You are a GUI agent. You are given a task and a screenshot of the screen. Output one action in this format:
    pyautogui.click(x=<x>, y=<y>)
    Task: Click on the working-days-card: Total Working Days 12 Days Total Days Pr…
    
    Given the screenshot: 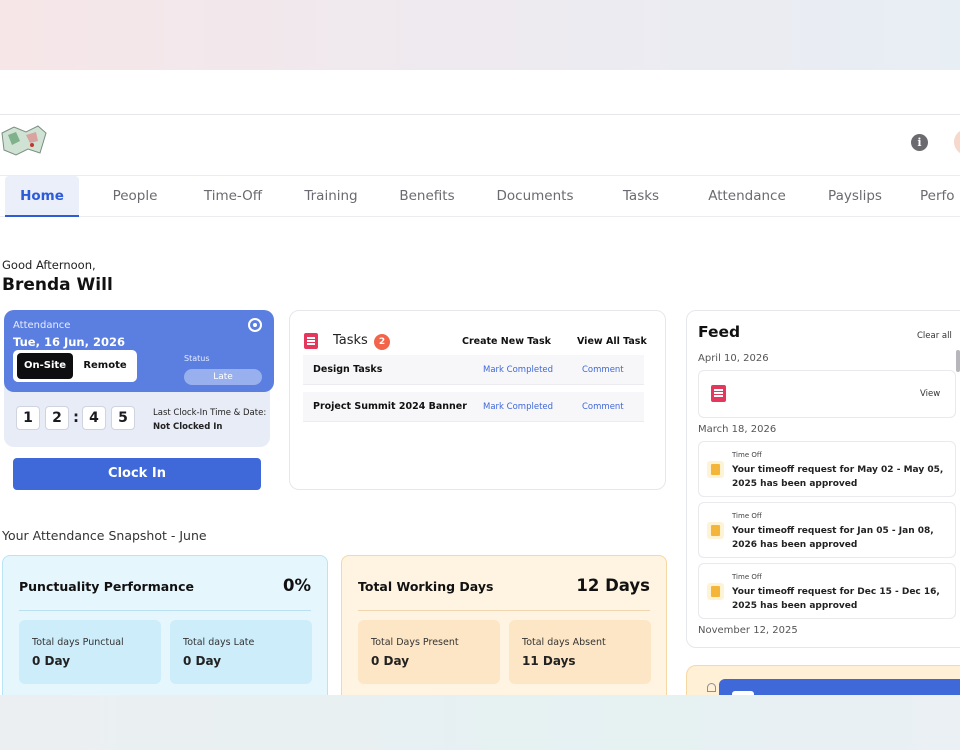 What is the action you would take?
    pyautogui.click(x=504, y=625)
    